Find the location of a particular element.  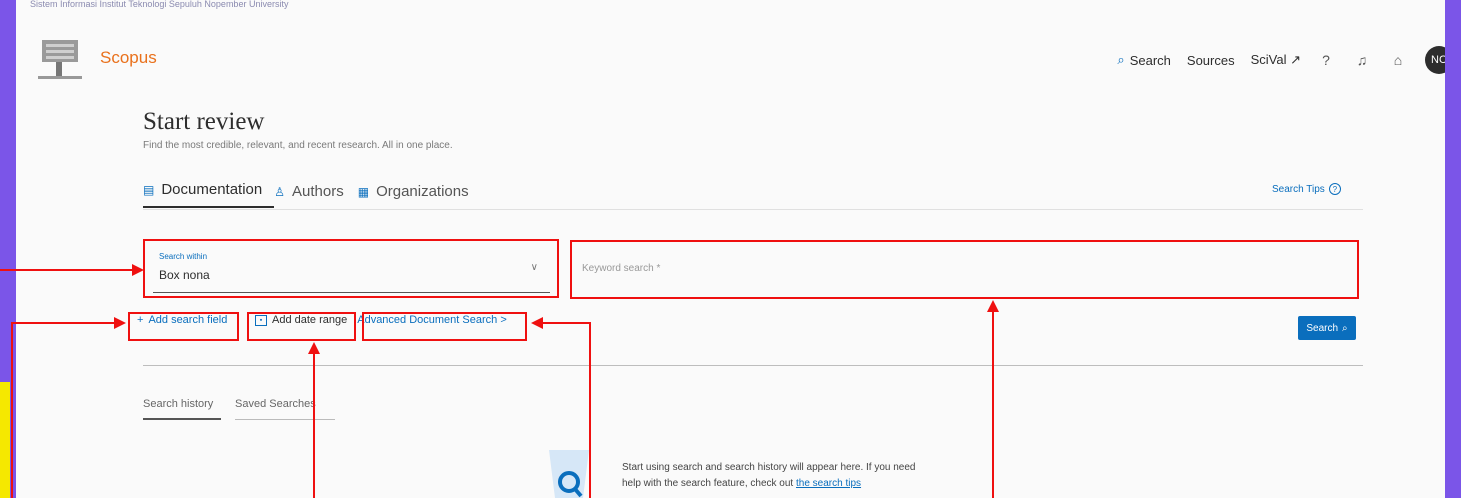

tab-documentation-label: Documentation is located at coordinates (212, 189).